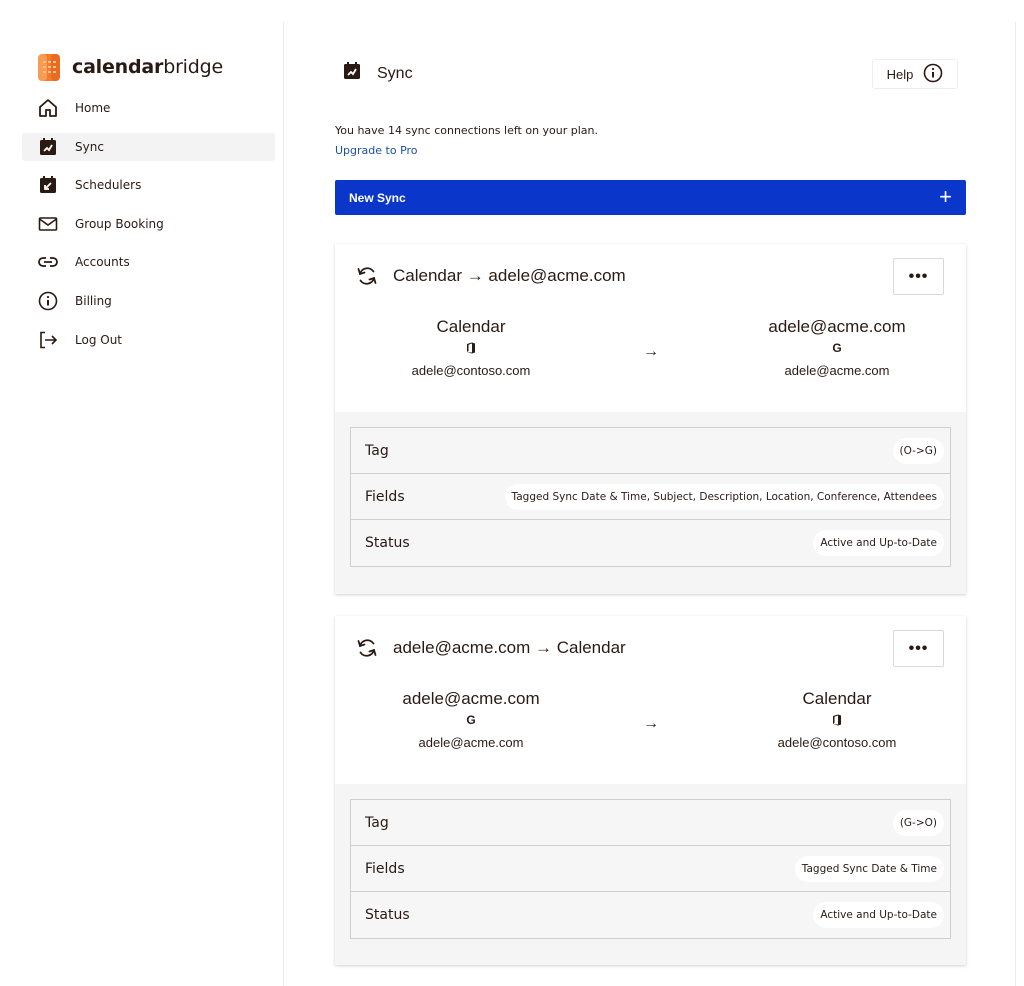 Image resolution: width=1024 pixels, height=986 pixels. Describe the element at coordinates (48, 224) in the screenshot. I see `mail-icon` at that location.